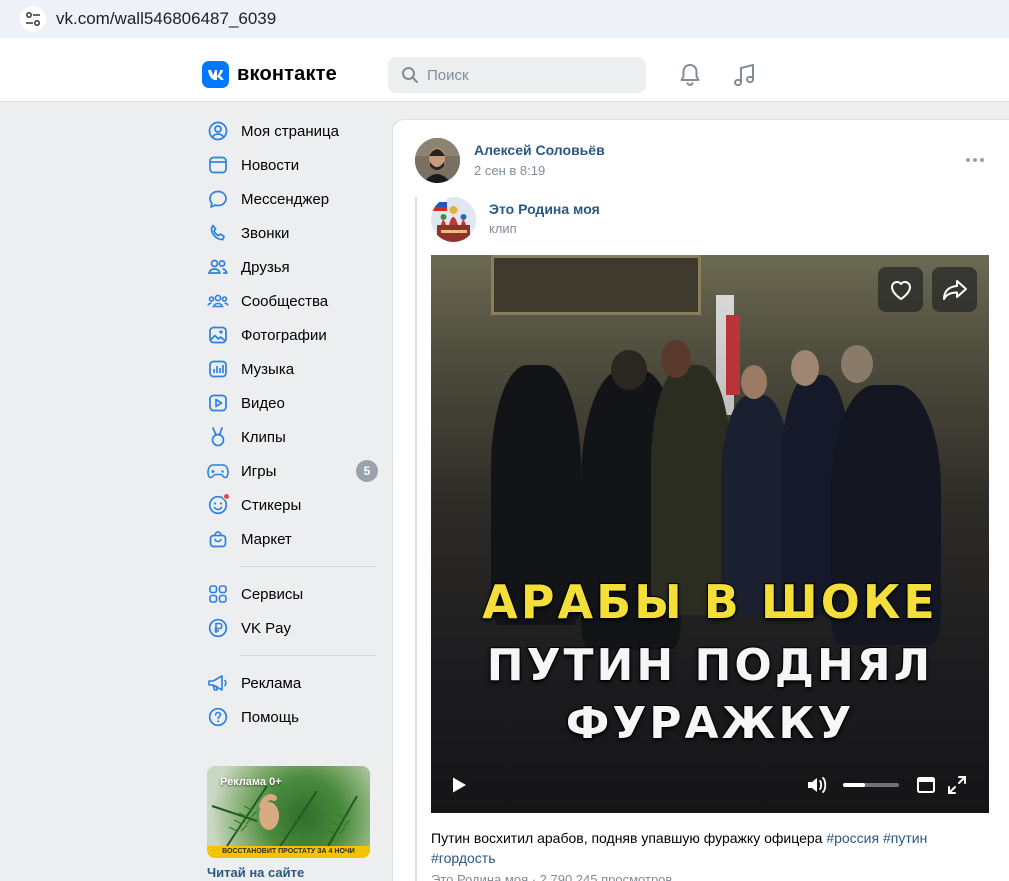 The width and height of the screenshot is (1009, 881). I want to click on sidebar-item-ads: Реклама, so click(290, 683).